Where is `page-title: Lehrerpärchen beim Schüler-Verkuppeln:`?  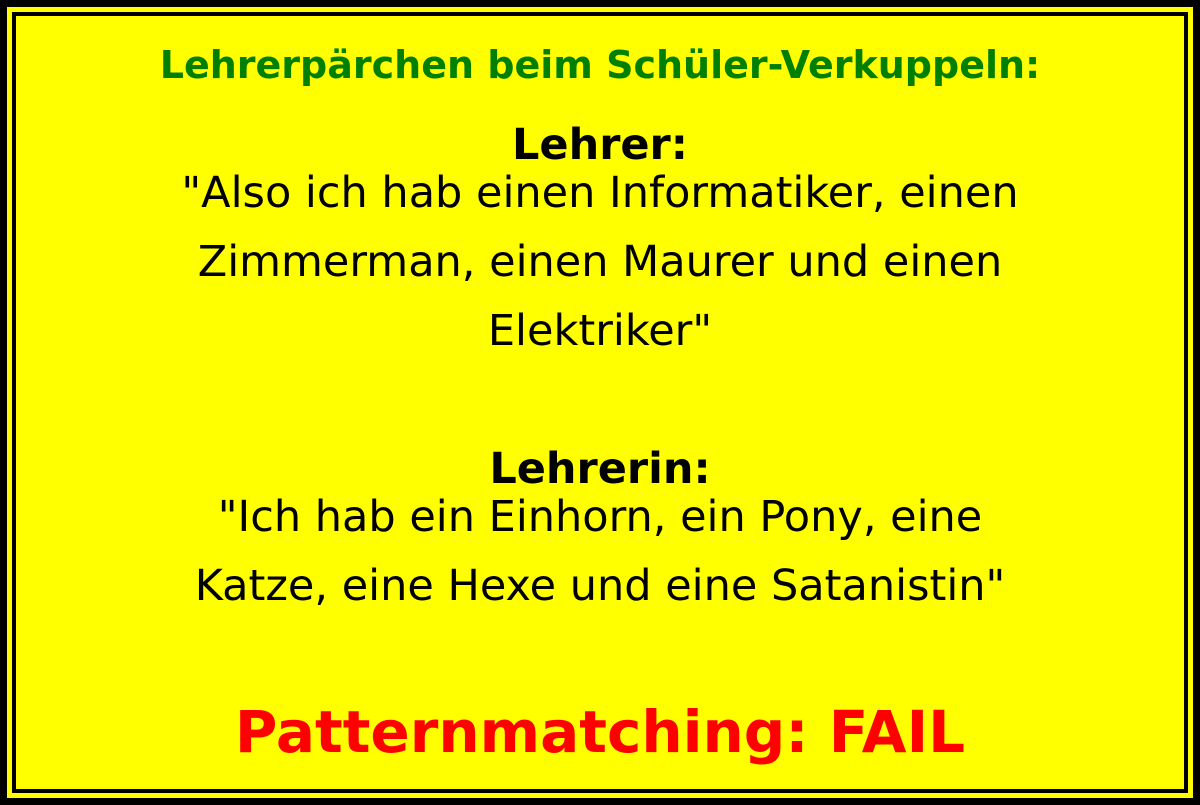 page-title: Lehrerpärchen beim Schüler-Verkuppeln: is located at coordinates (600, 65).